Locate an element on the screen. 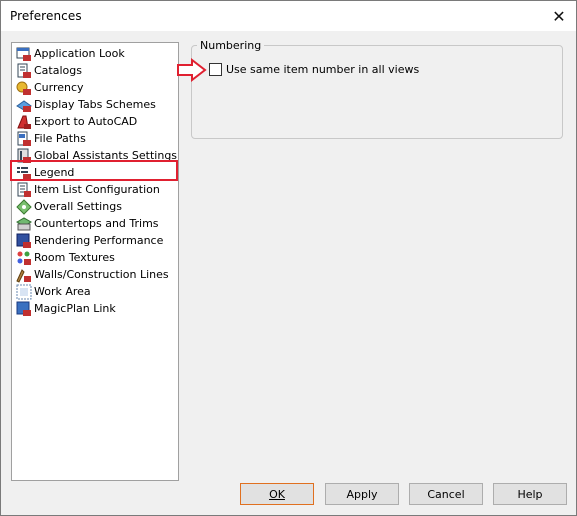 The height and width of the screenshot is (516, 577). tree-item-display-tabs-schemes: Display Tabs Schemes is located at coordinates (86, 105).